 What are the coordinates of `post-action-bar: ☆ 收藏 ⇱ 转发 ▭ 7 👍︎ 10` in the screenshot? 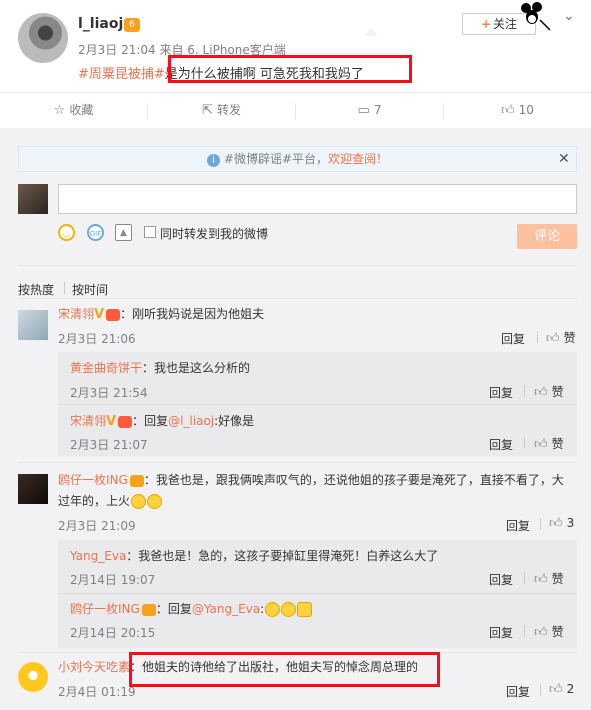 It's located at (295, 110).